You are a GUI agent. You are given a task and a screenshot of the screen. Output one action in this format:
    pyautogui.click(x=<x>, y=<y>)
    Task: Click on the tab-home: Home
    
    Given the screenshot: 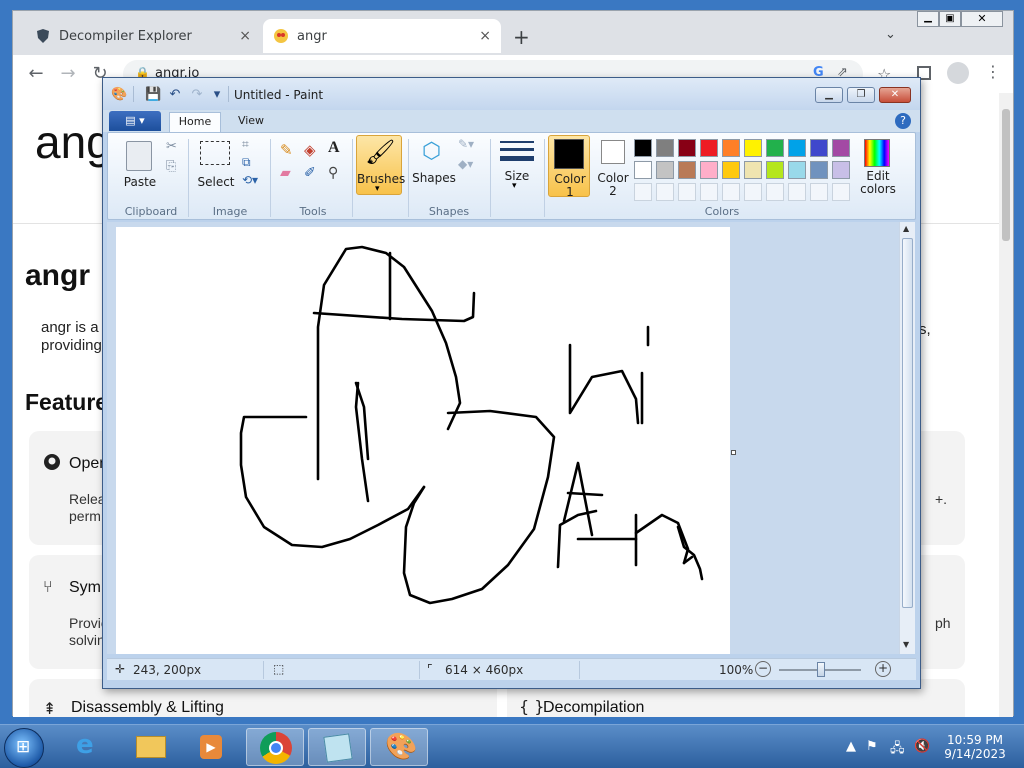 What is the action you would take?
    pyautogui.click(x=195, y=122)
    